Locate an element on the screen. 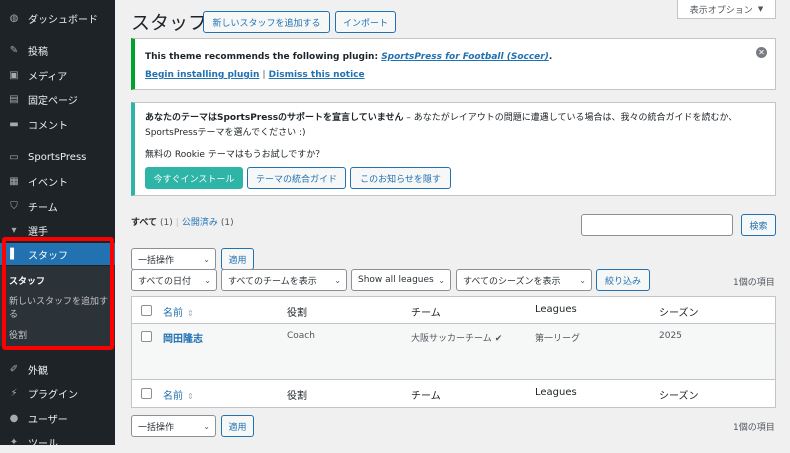 The height and width of the screenshot is (453, 790). menu-label: コメント is located at coordinates (48, 126).